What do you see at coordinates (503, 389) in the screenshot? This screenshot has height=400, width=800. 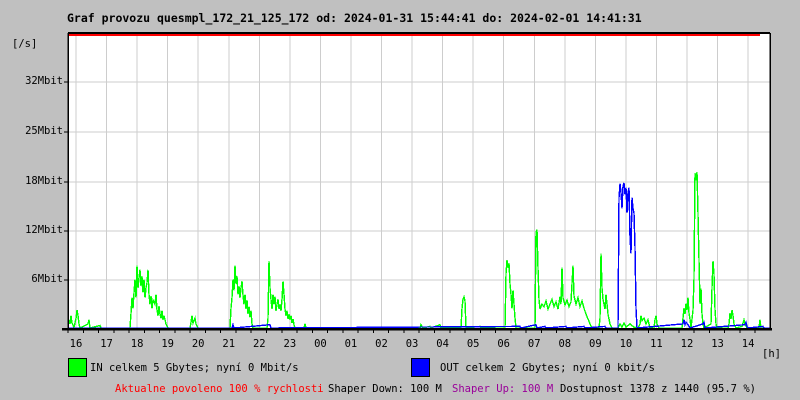 I see `shaper-up-text: Shaper Up: 100 M` at bounding box center [503, 389].